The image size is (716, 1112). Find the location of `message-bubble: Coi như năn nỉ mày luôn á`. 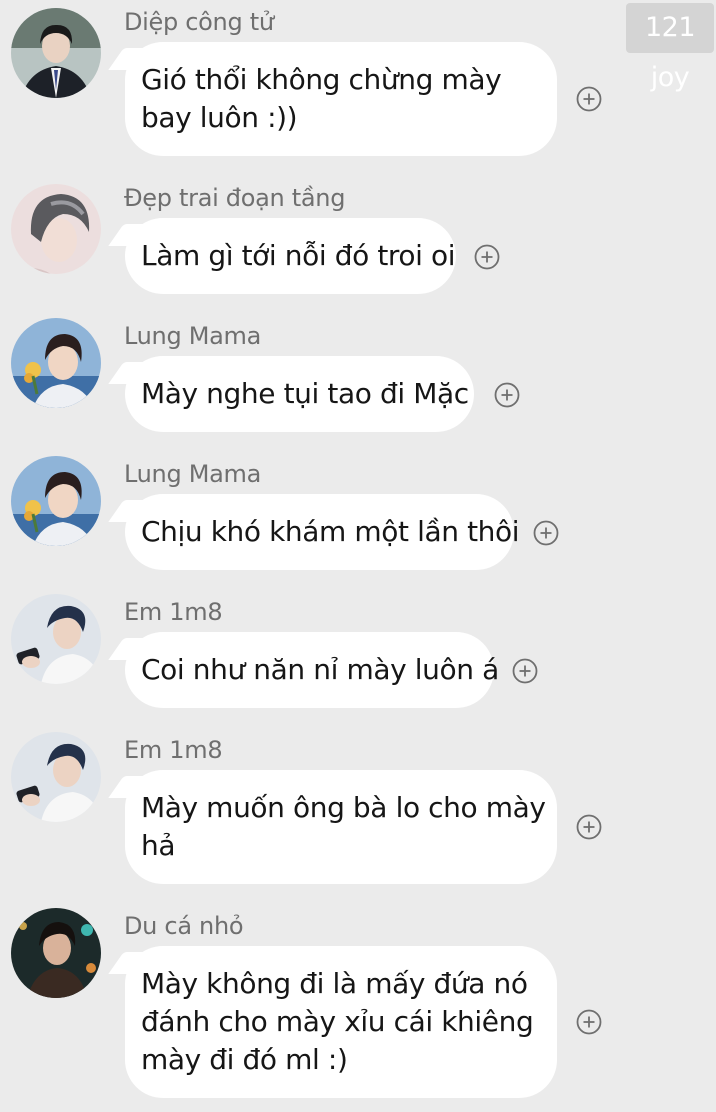

message-bubble: Coi như năn nỉ mày luôn á is located at coordinates (312, 670).